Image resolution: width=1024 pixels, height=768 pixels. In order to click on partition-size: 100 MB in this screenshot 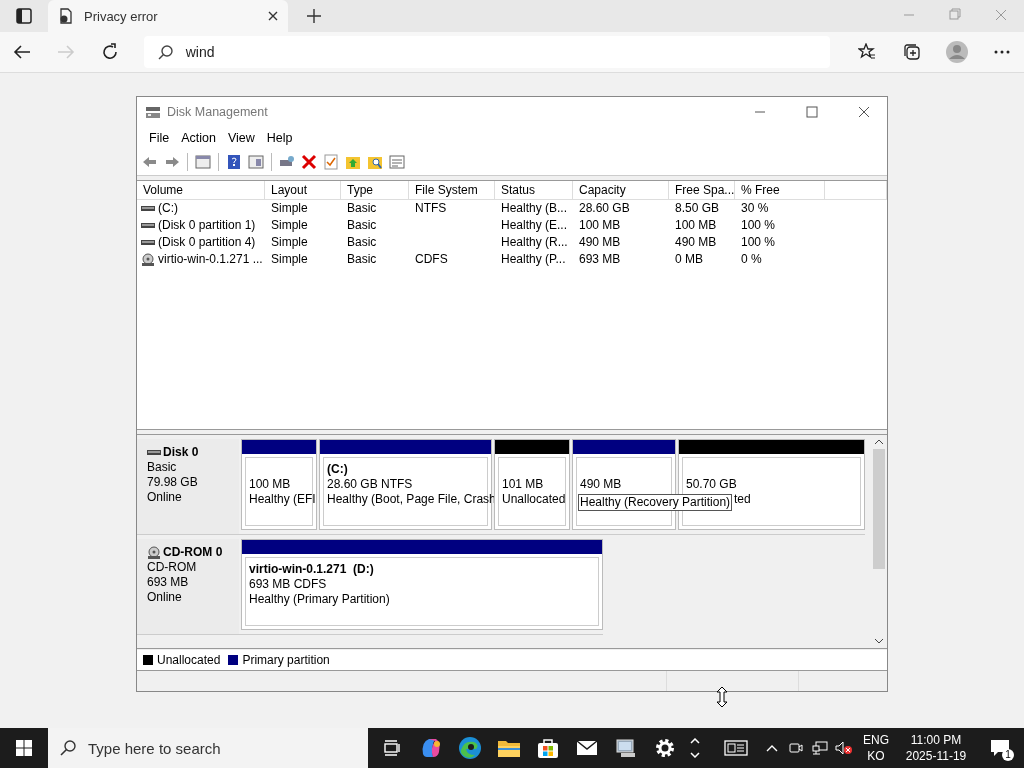, I will do `click(270, 484)`.